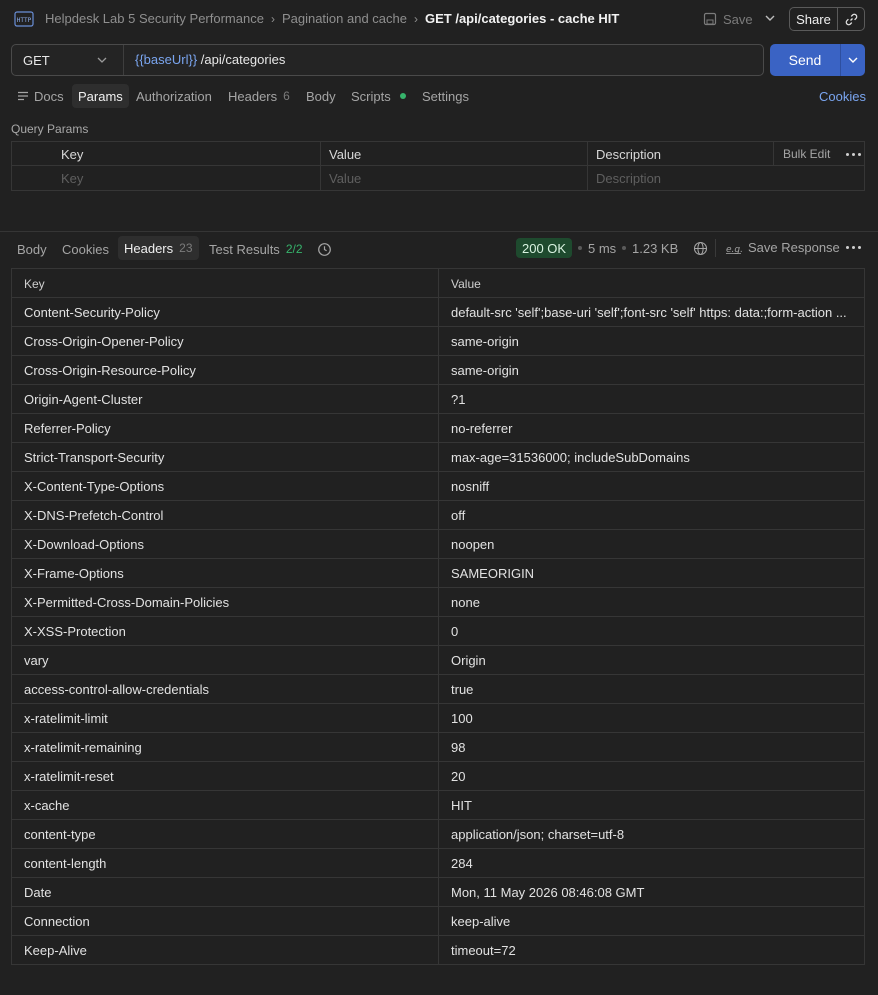 Image resolution: width=878 pixels, height=995 pixels. What do you see at coordinates (83, 747) in the screenshot?
I see `header-key: x-ratelimit-remaining` at bounding box center [83, 747].